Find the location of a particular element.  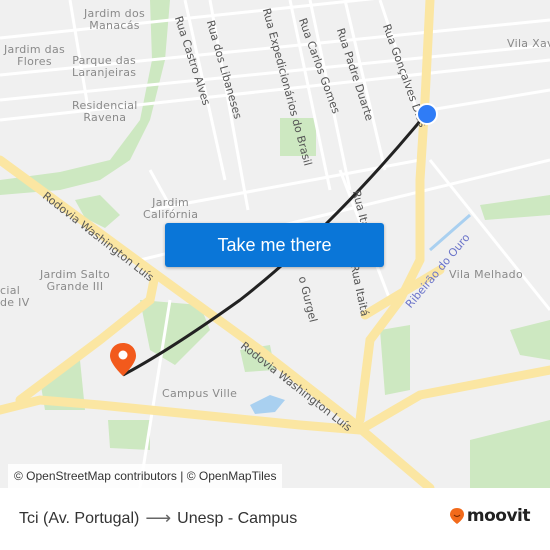

moovit-wordmark: moovit is located at coordinates (498, 516).